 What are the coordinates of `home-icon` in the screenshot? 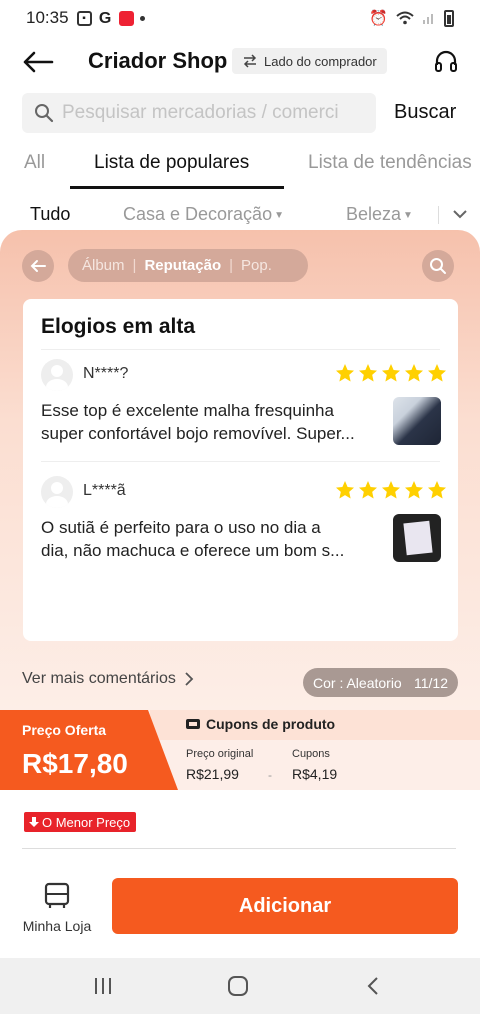 It's located at (238, 986).